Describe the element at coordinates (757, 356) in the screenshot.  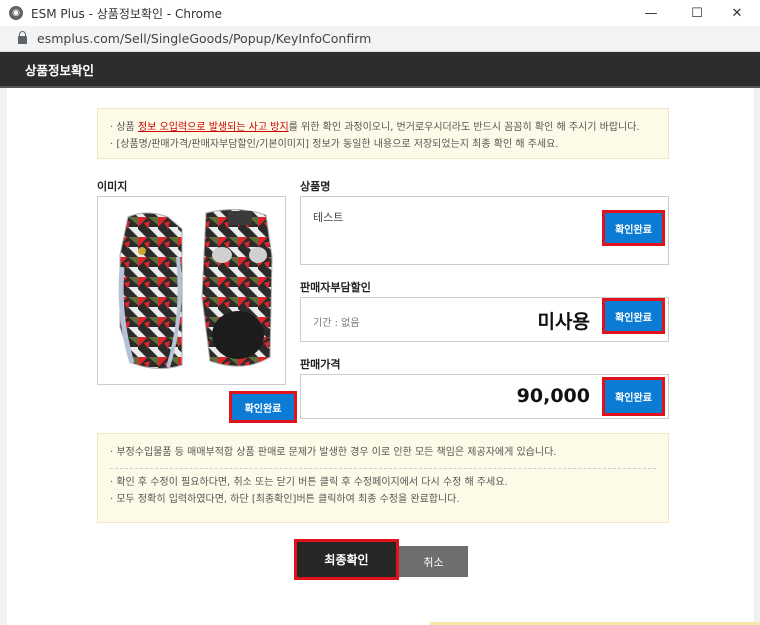
I see `scrollbar` at that location.